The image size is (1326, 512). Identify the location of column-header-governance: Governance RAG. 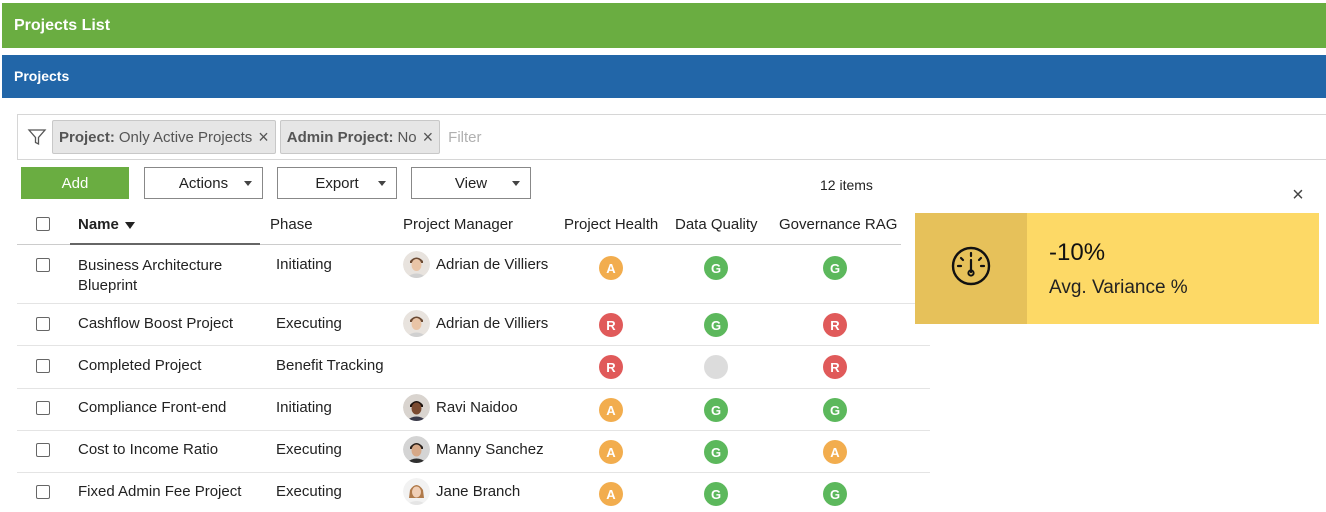
(838, 224).